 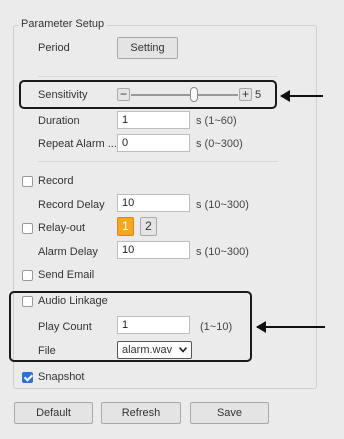 I want to click on sensitivity-value: 5, so click(x=258, y=95).